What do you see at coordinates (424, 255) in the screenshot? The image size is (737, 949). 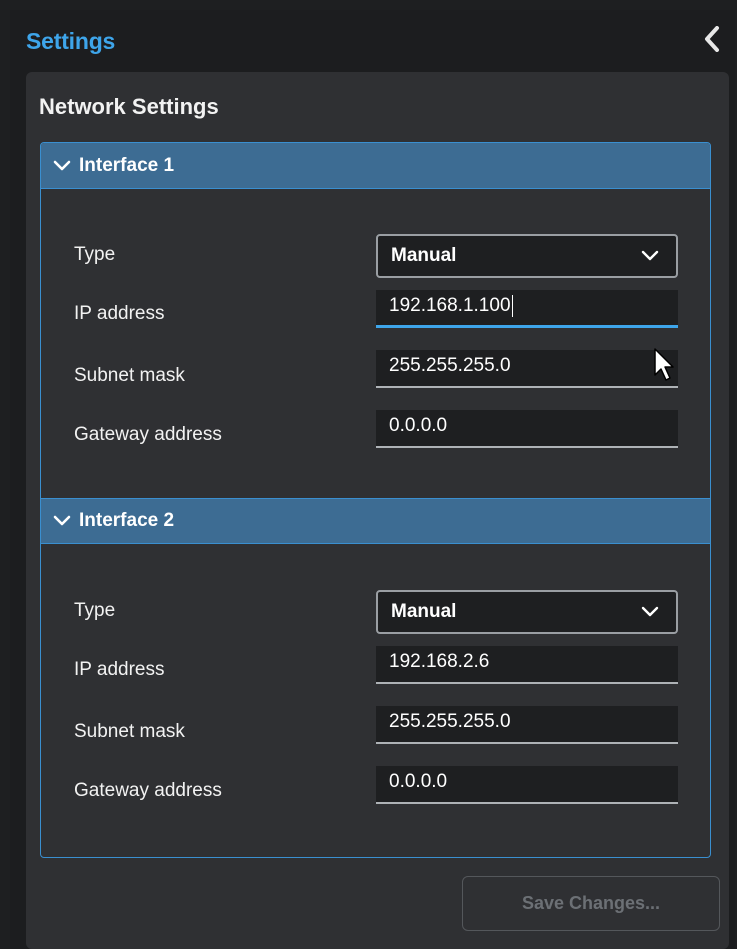 I see `interface-1-type-value: Manual` at bounding box center [424, 255].